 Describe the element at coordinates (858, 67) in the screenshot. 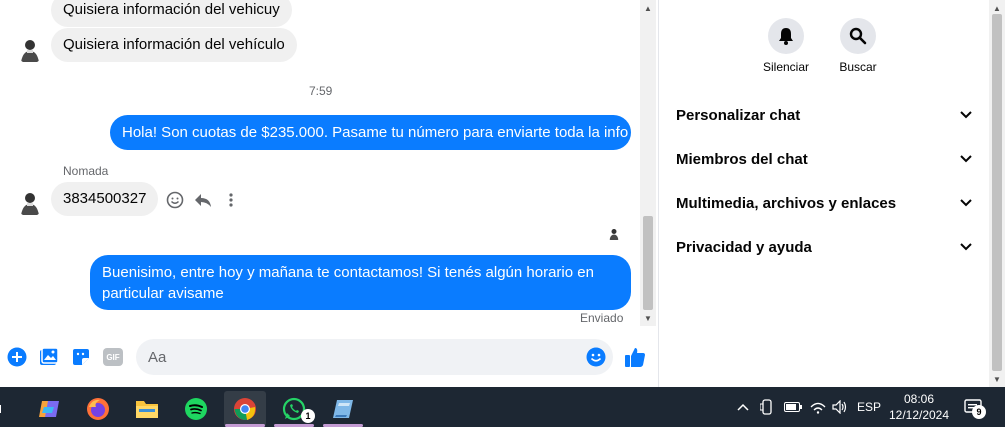

I see `search-label: Buscar` at that location.